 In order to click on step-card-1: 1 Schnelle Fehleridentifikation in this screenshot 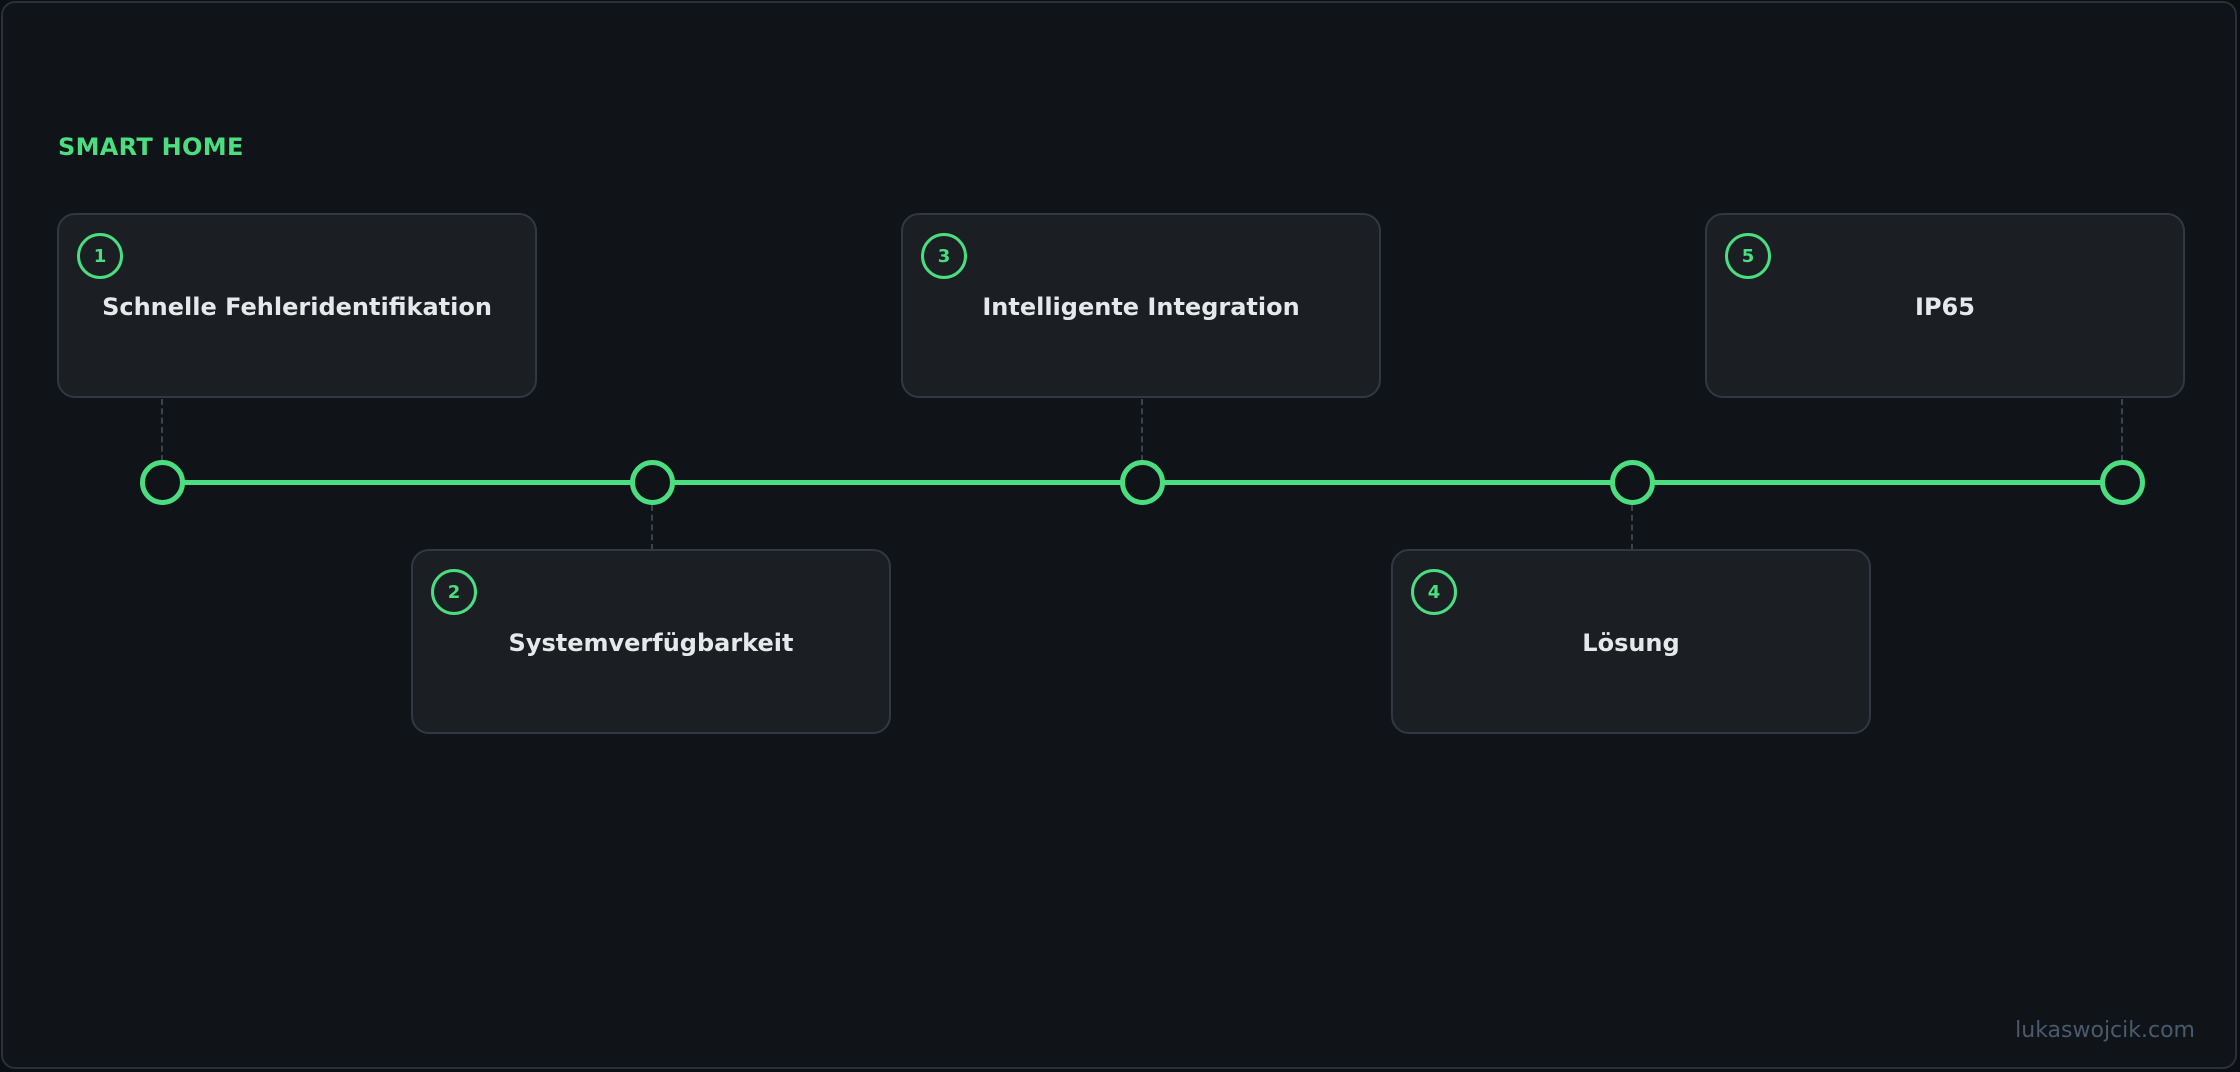, I will do `click(297, 305)`.